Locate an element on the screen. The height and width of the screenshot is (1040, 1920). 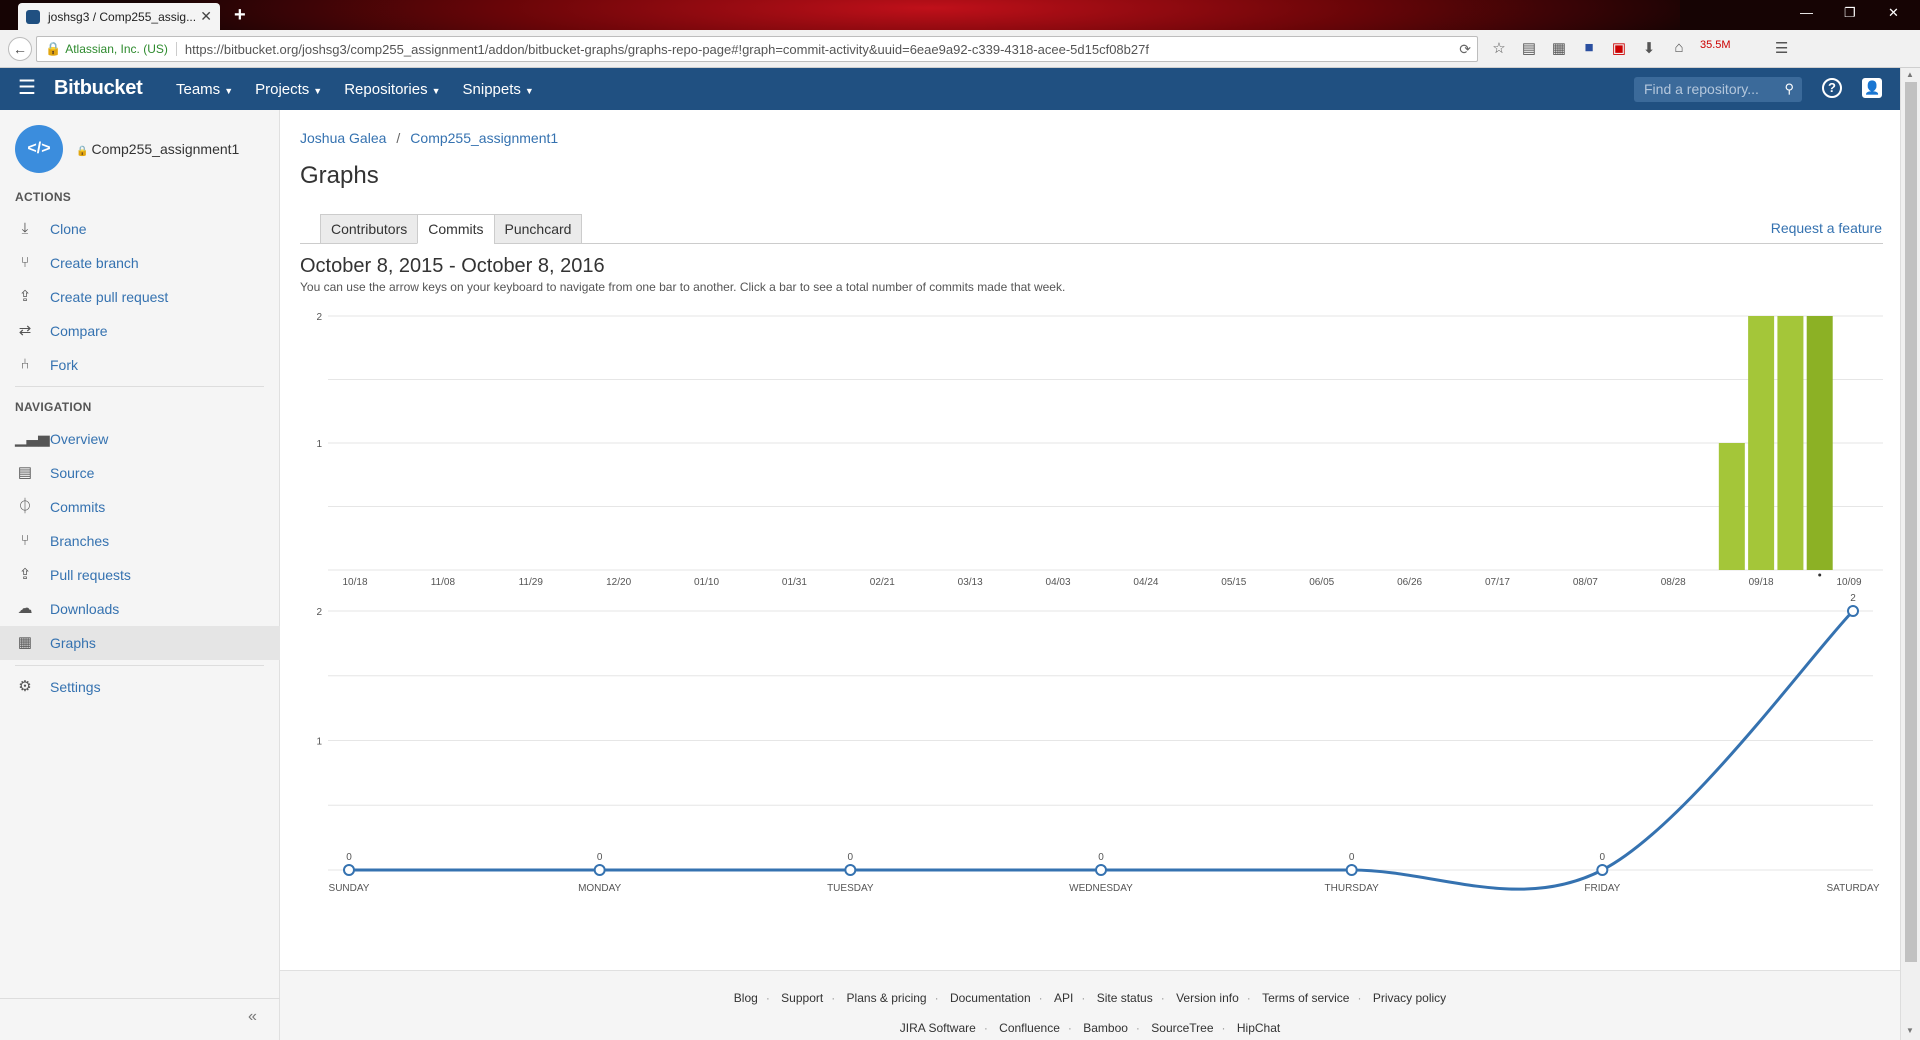
tab-commits: Commits is located at coordinates (456, 229).